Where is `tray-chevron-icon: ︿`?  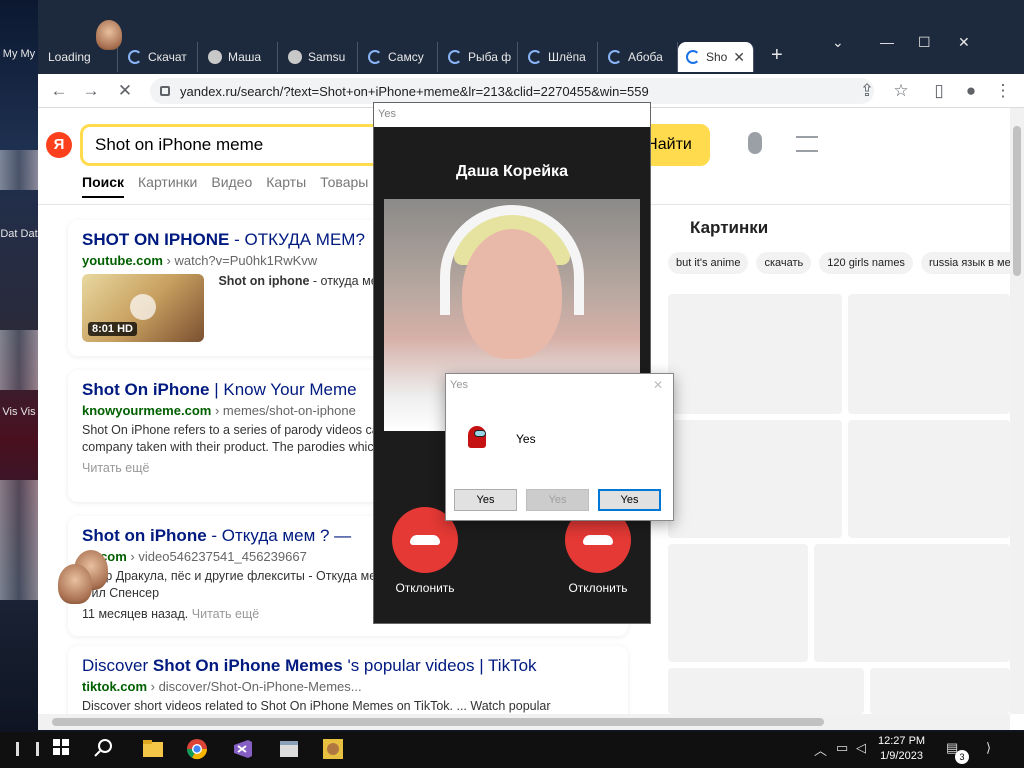 tray-chevron-icon: ︿ is located at coordinates (820, 749).